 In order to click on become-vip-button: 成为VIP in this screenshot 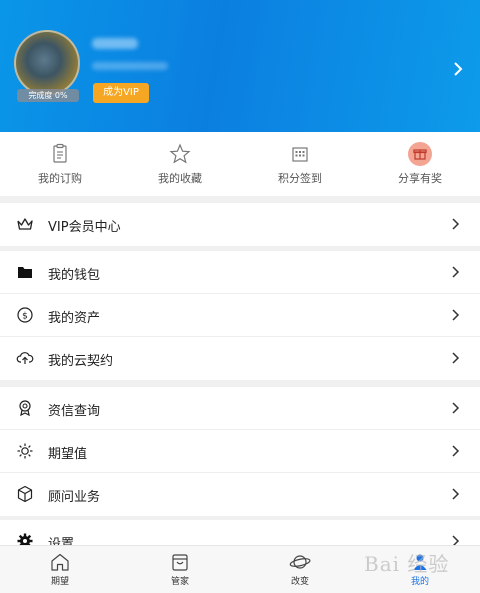, I will do `click(121, 93)`.